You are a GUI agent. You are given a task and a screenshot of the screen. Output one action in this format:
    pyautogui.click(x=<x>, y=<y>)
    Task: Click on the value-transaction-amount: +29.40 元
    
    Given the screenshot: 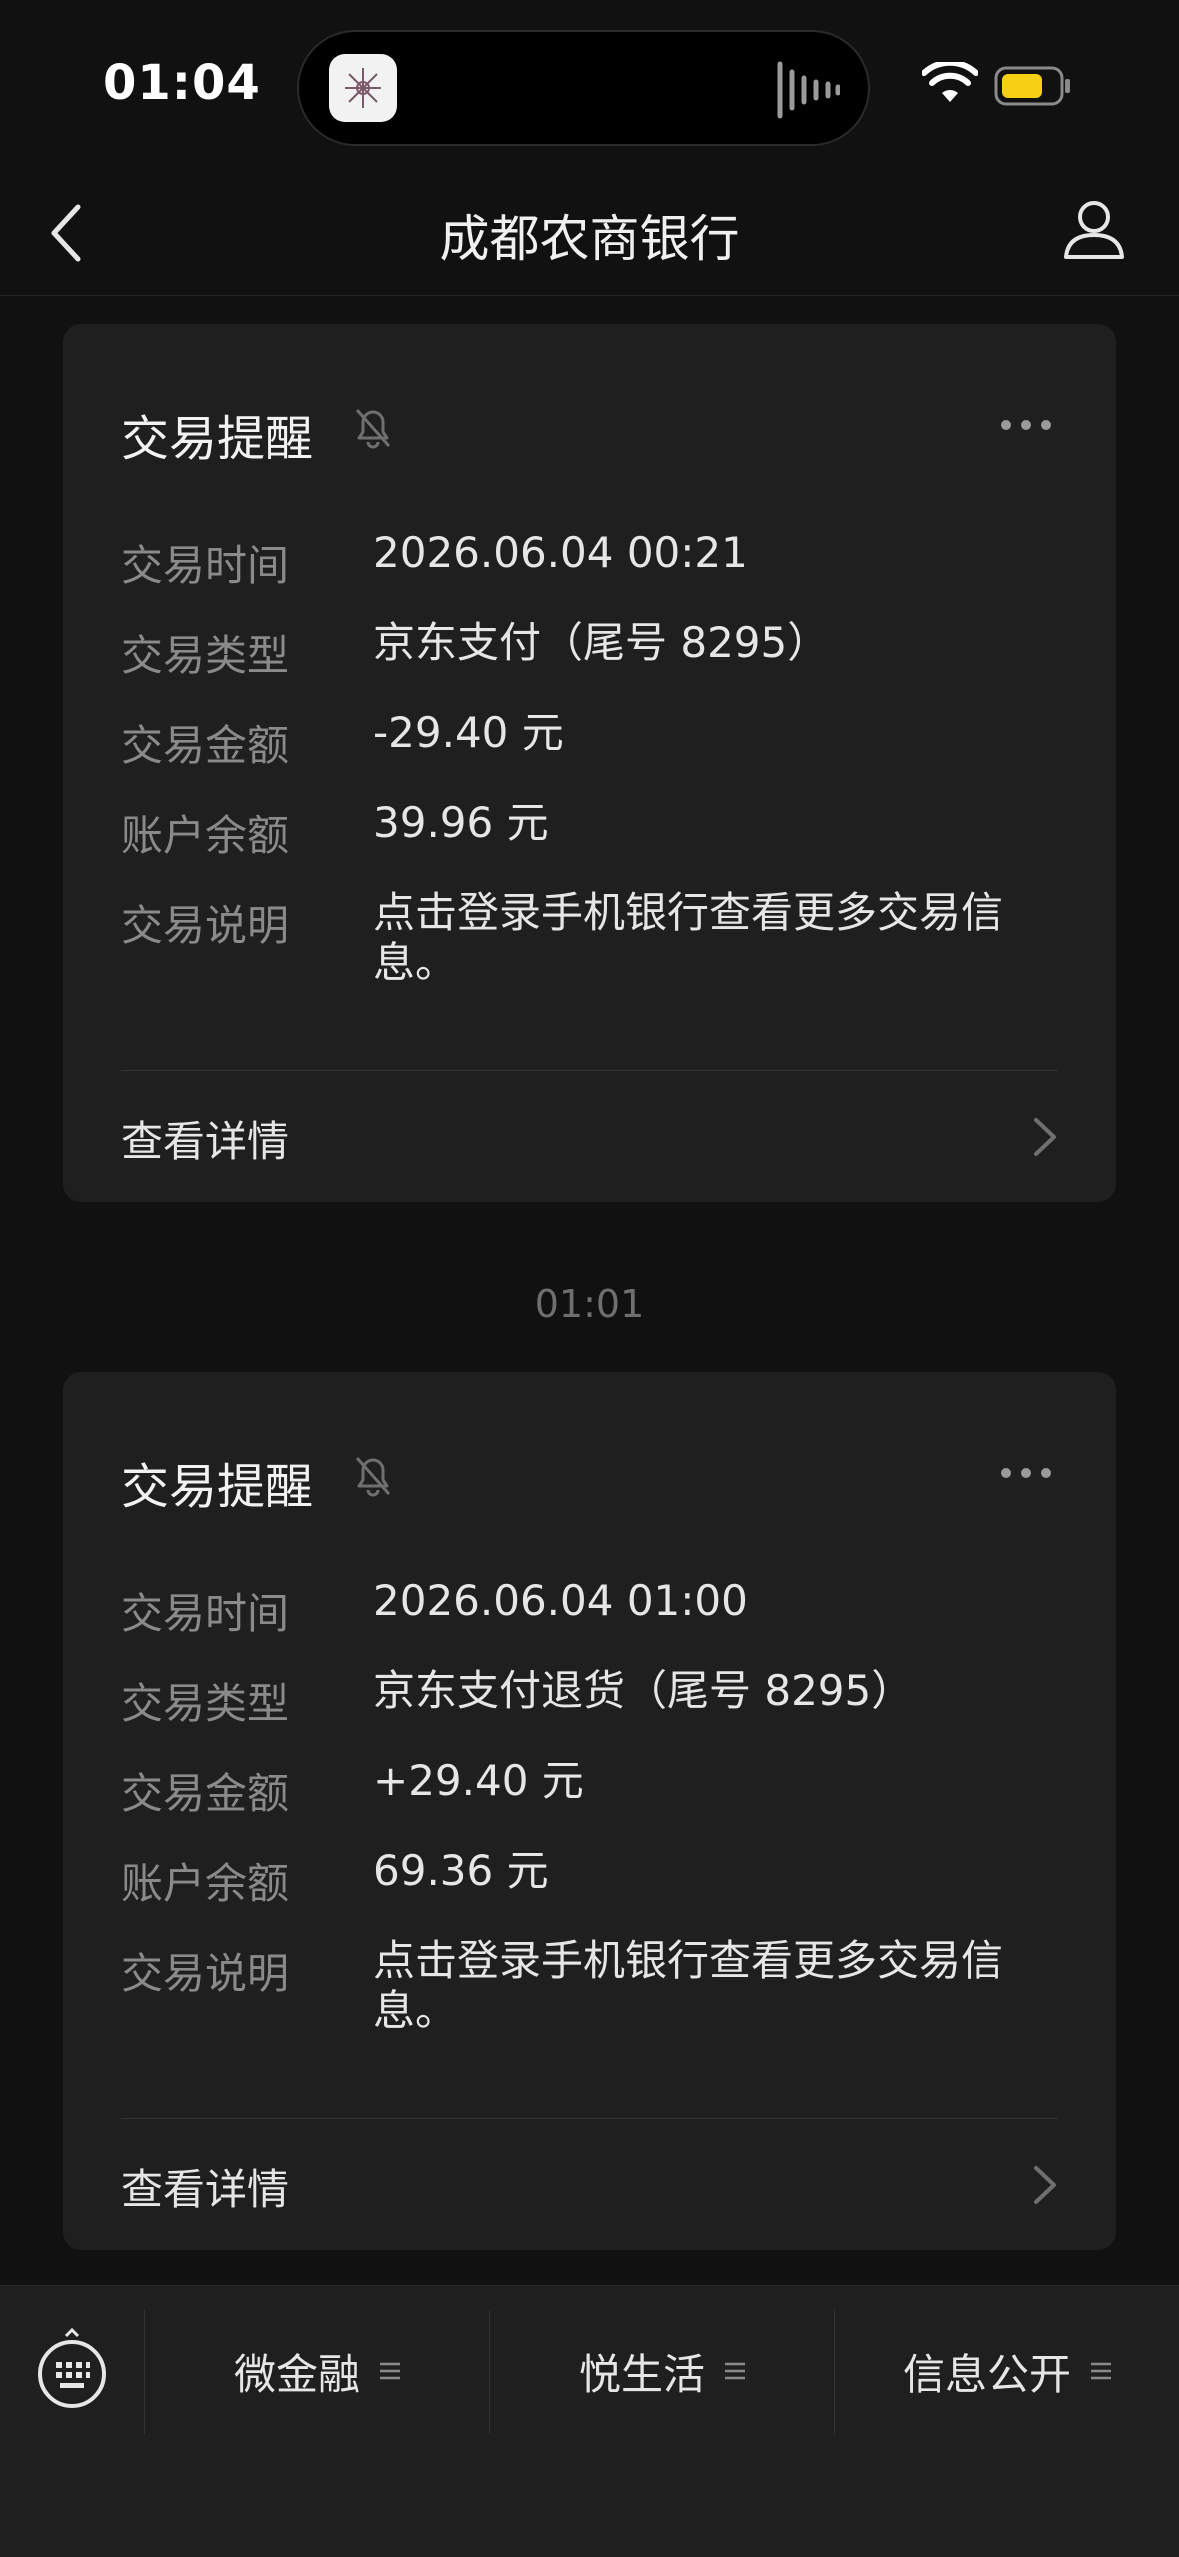 What is the action you would take?
    pyautogui.click(x=478, y=1780)
    